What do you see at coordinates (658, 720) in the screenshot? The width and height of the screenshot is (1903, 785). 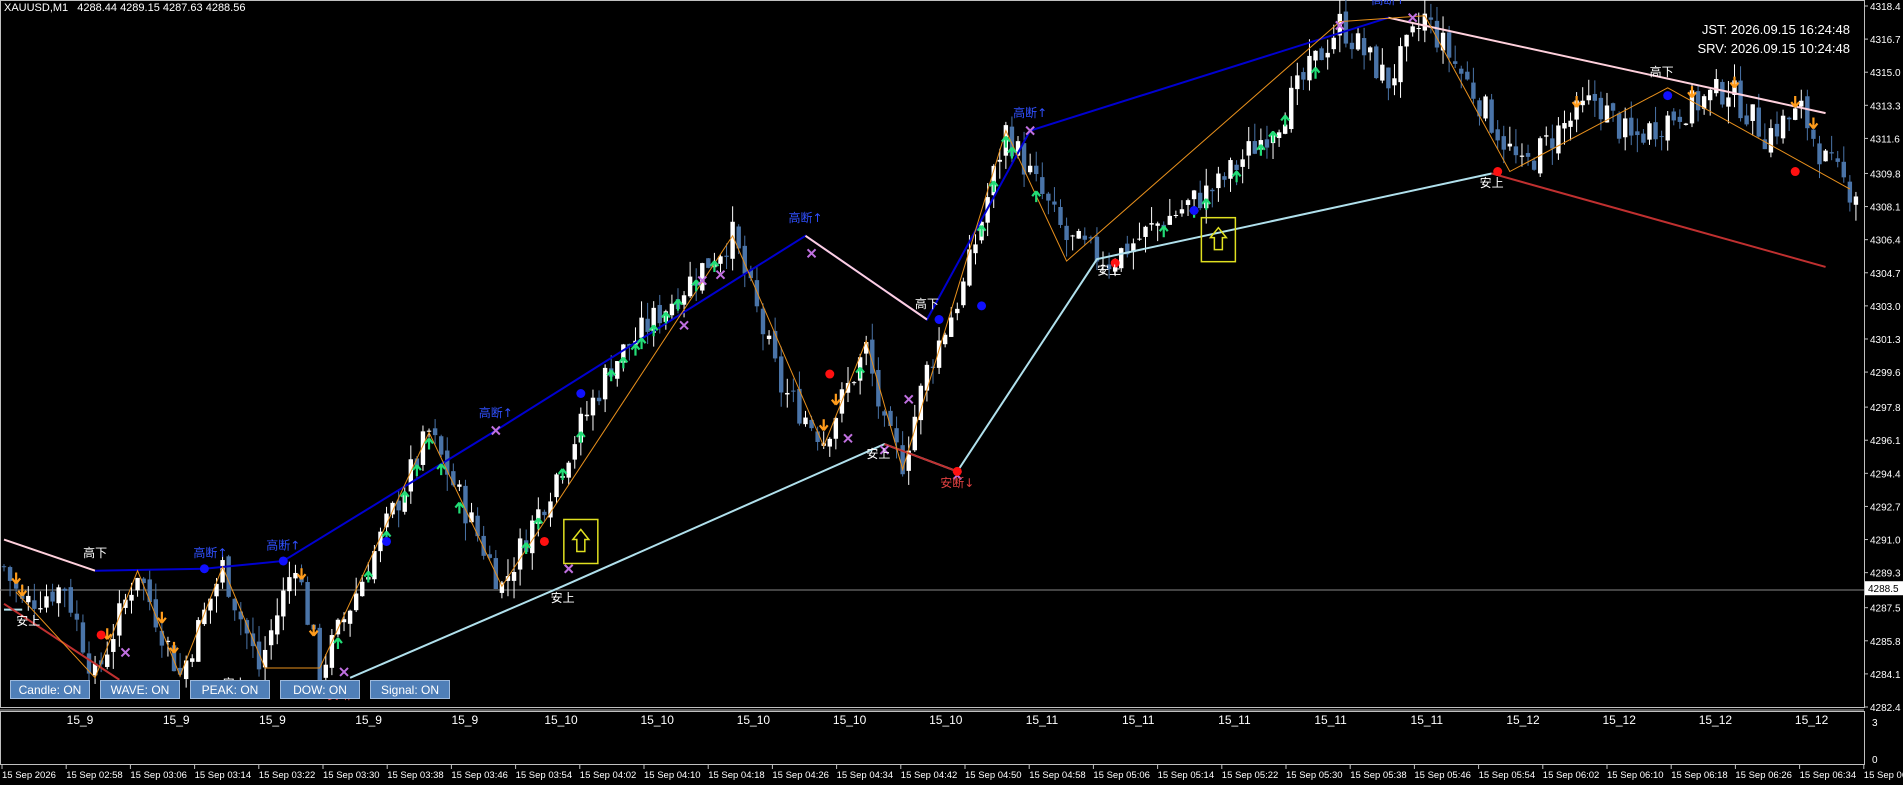 I see `session-label: 15_10` at bounding box center [658, 720].